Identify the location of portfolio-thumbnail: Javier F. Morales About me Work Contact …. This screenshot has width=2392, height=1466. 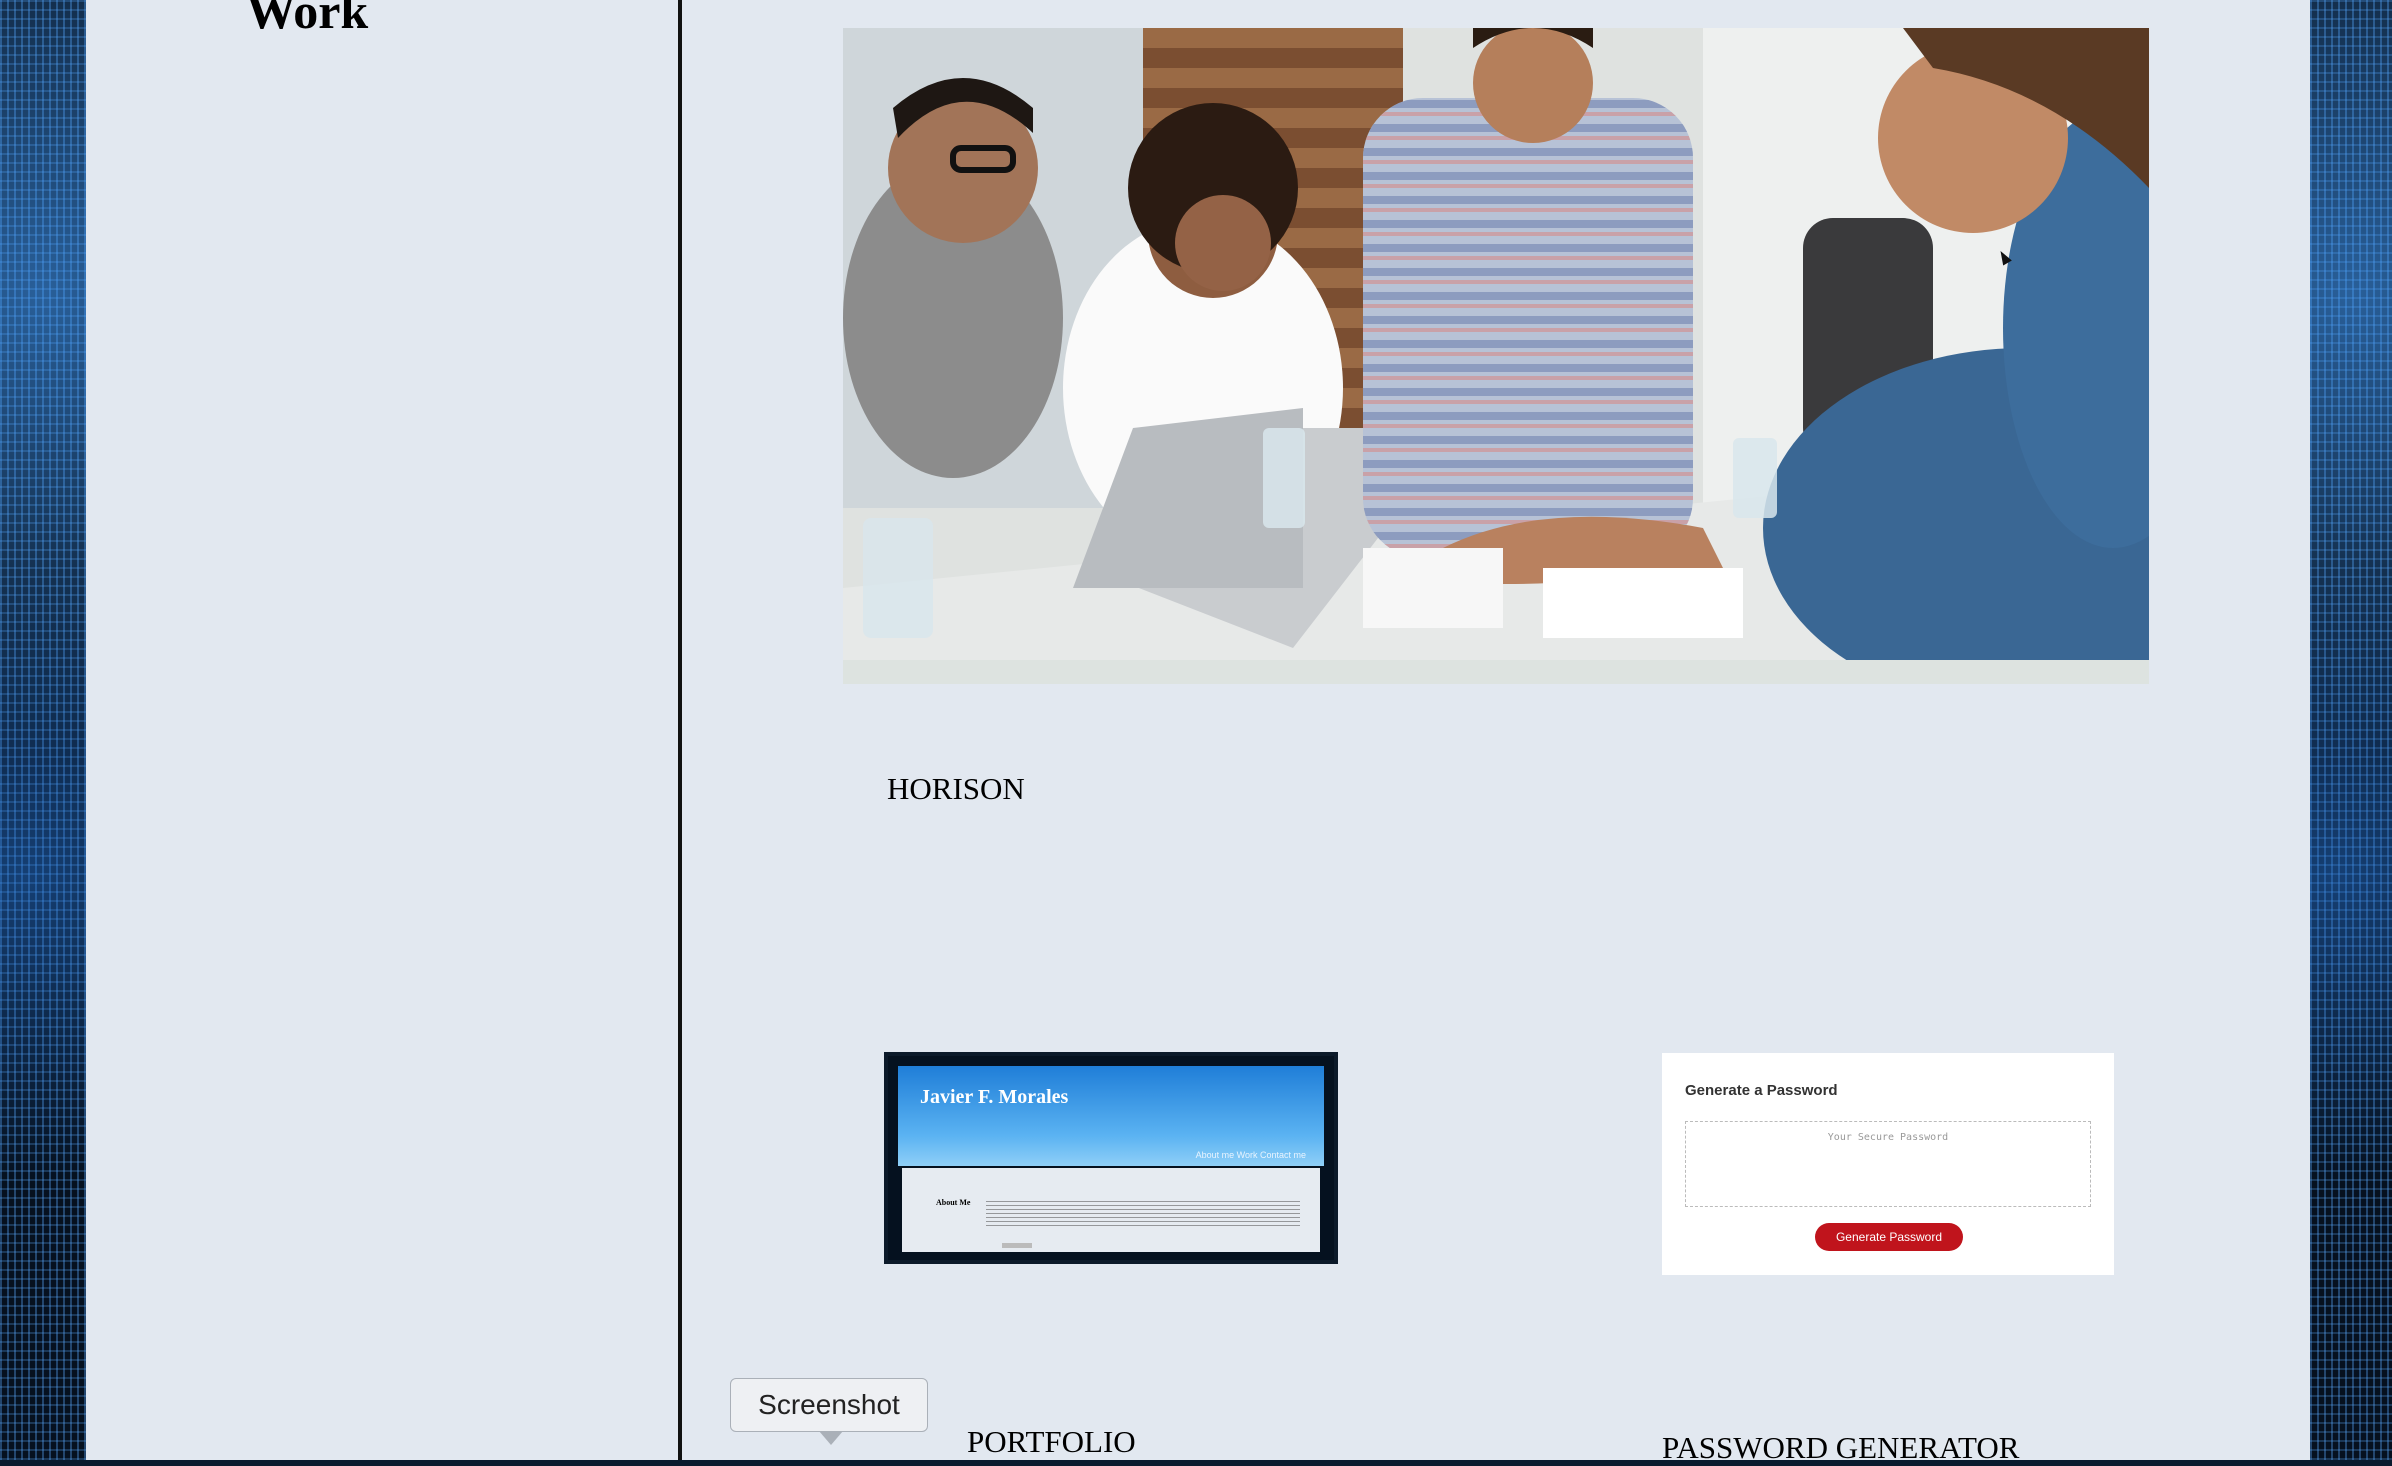
(1111, 1158).